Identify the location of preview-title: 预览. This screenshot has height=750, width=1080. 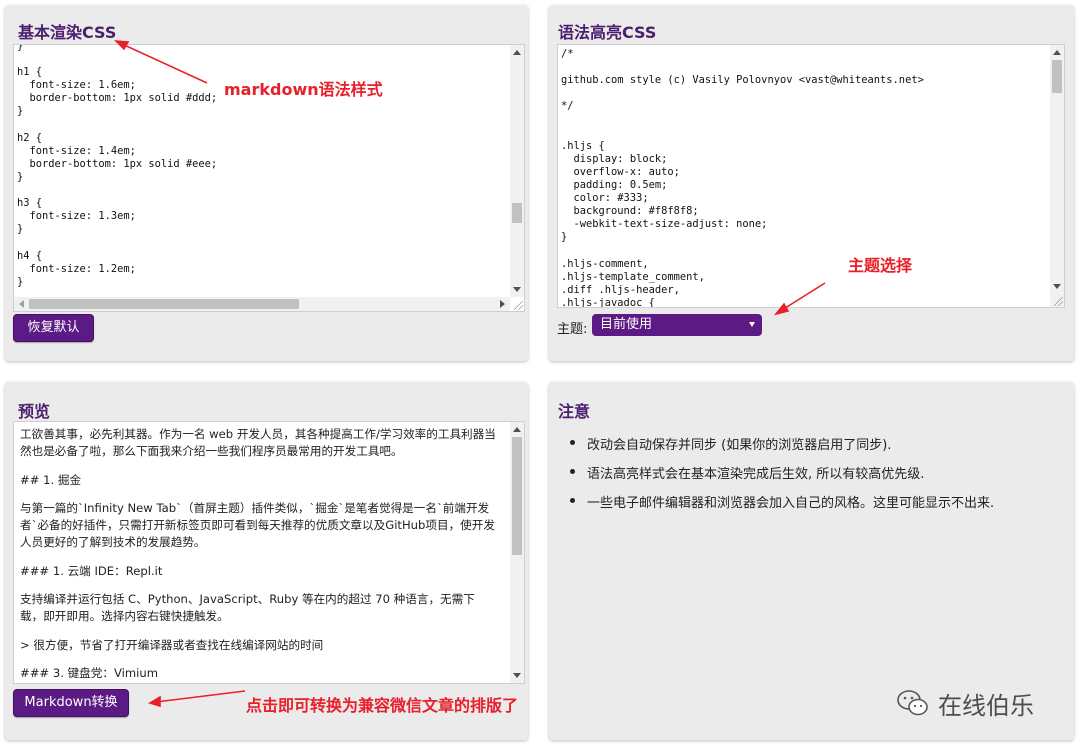
(34, 411).